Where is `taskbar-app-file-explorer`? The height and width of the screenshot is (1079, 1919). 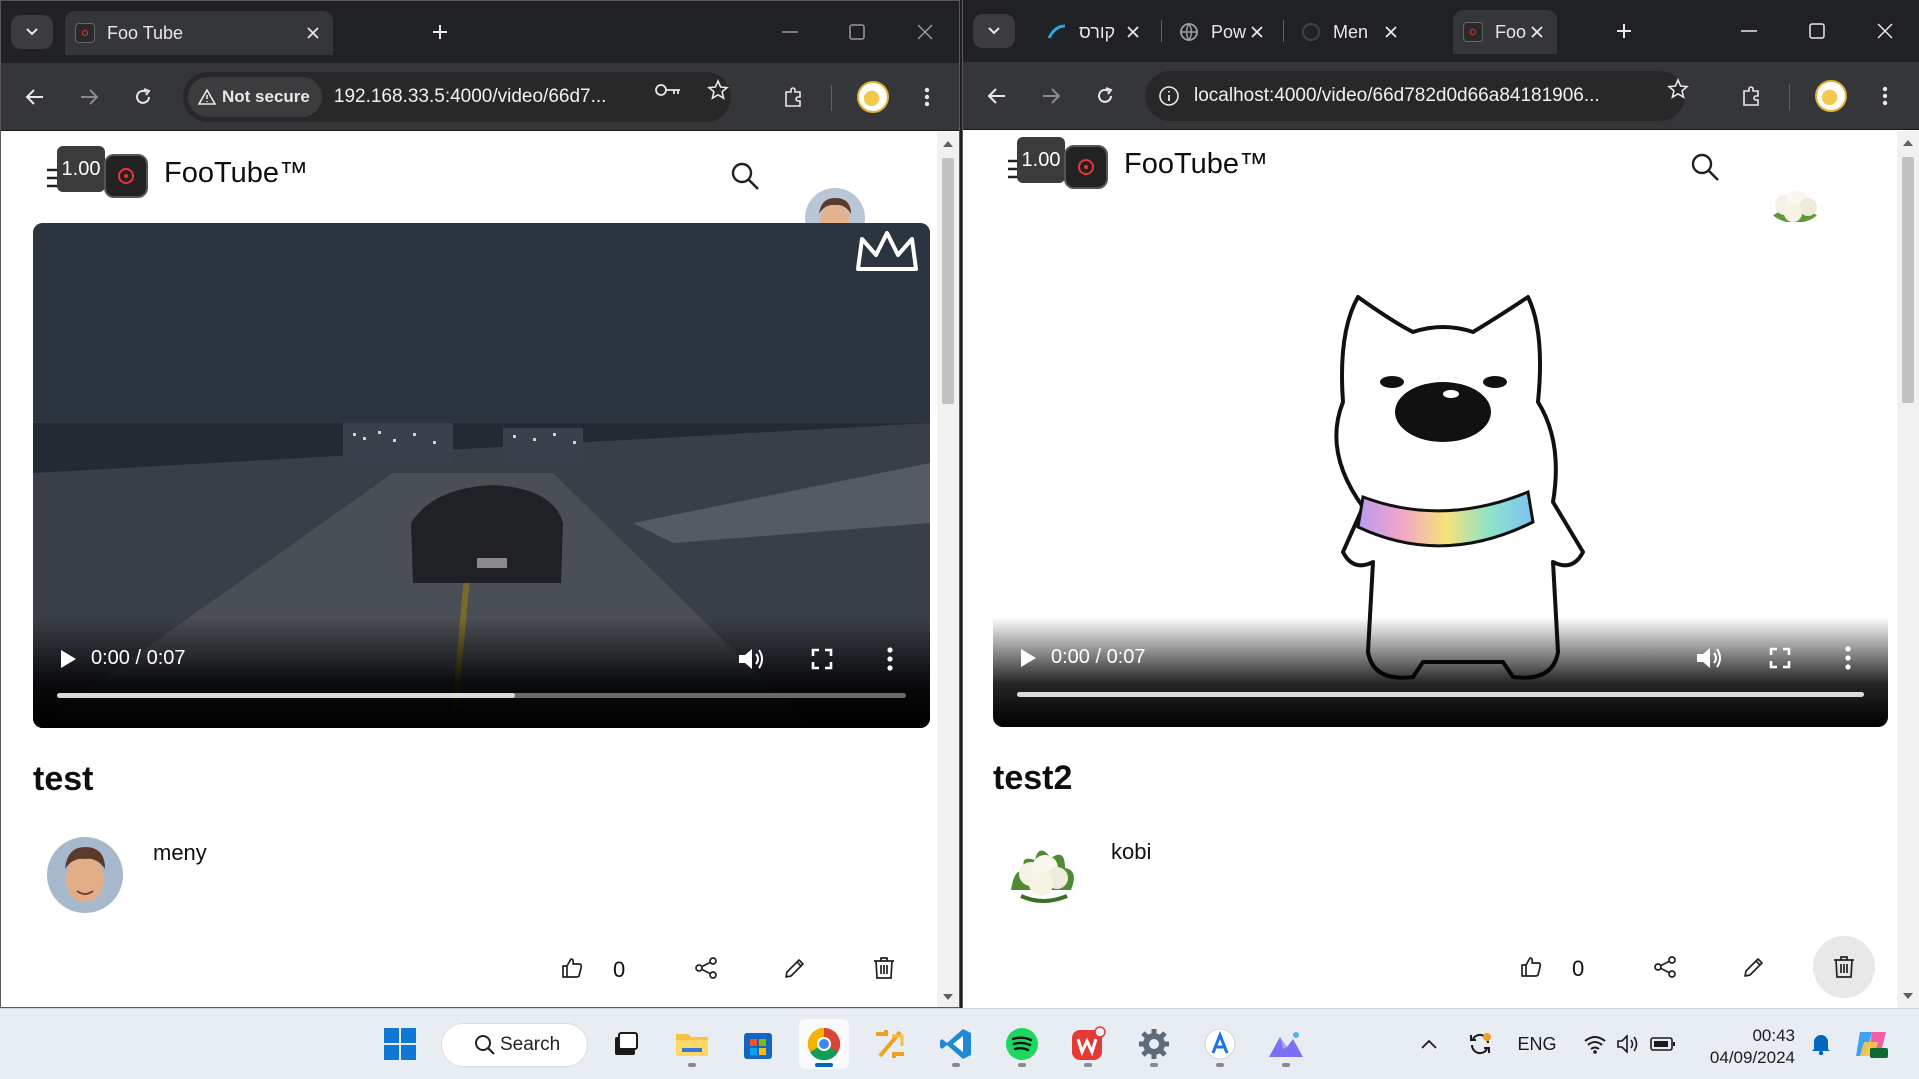
taskbar-app-file-explorer is located at coordinates (692, 1044).